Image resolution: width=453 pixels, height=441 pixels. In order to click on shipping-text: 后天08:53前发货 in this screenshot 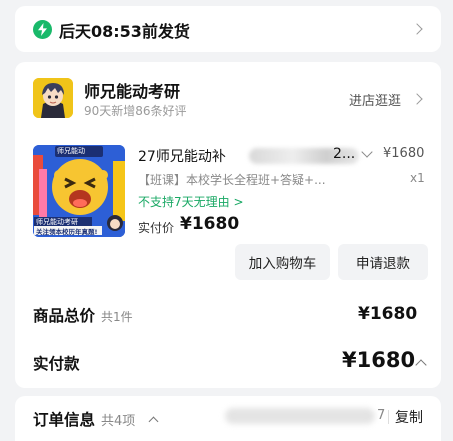, I will do `click(124, 31)`.